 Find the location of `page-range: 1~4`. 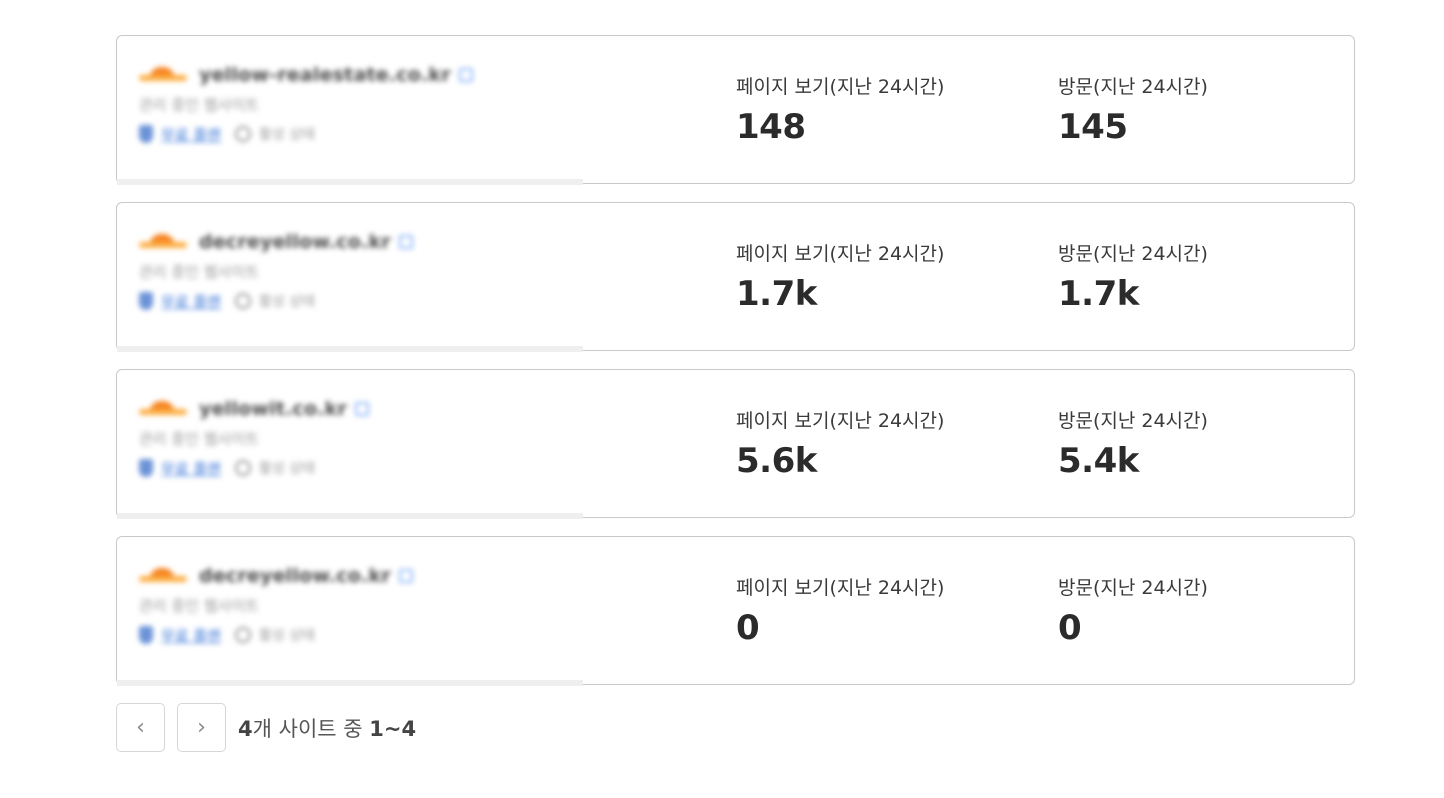

page-range: 1~4 is located at coordinates (393, 728).